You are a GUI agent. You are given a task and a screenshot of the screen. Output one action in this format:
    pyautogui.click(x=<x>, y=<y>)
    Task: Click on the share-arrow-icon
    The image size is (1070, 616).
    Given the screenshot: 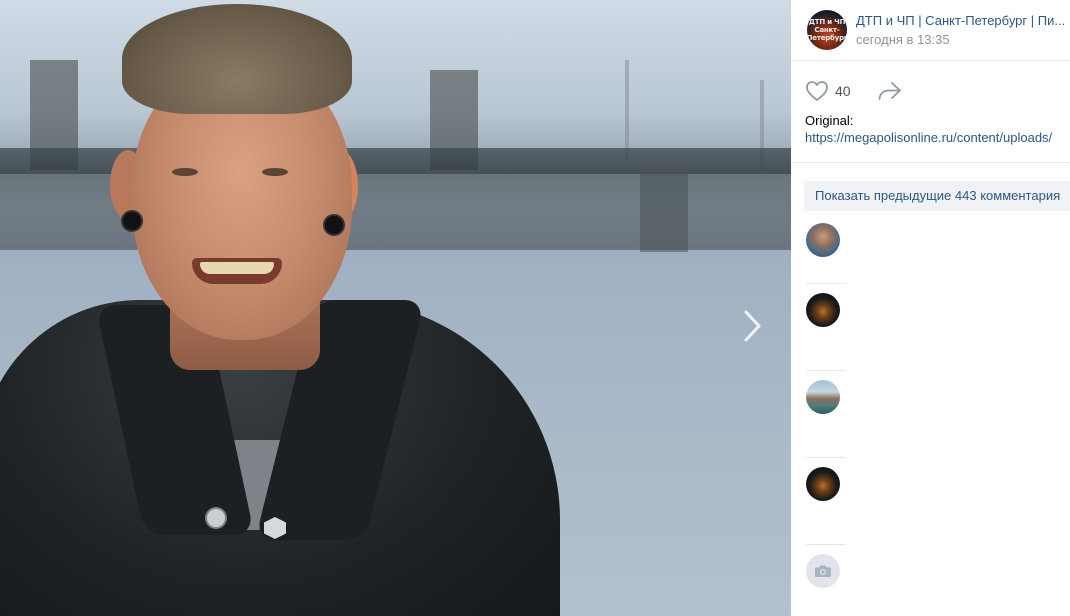 What is the action you would take?
    pyautogui.click(x=889, y=91)
    